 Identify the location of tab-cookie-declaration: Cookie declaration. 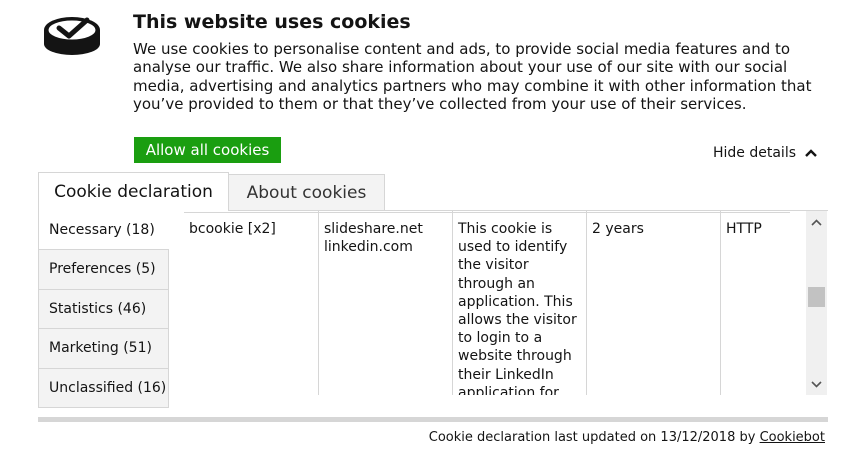
(133, 191).